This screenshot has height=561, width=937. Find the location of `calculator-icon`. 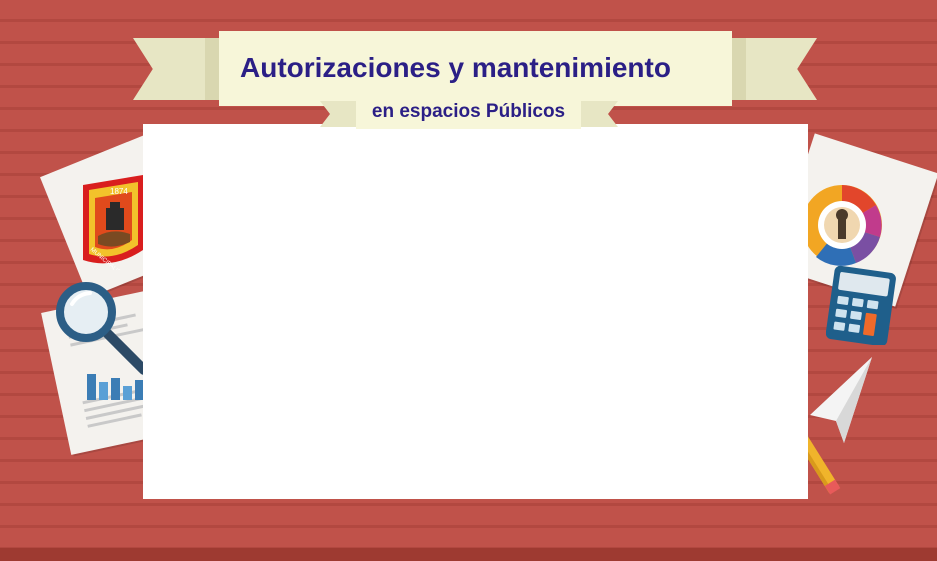

calculator-icon is located at coordinates (861, 305).